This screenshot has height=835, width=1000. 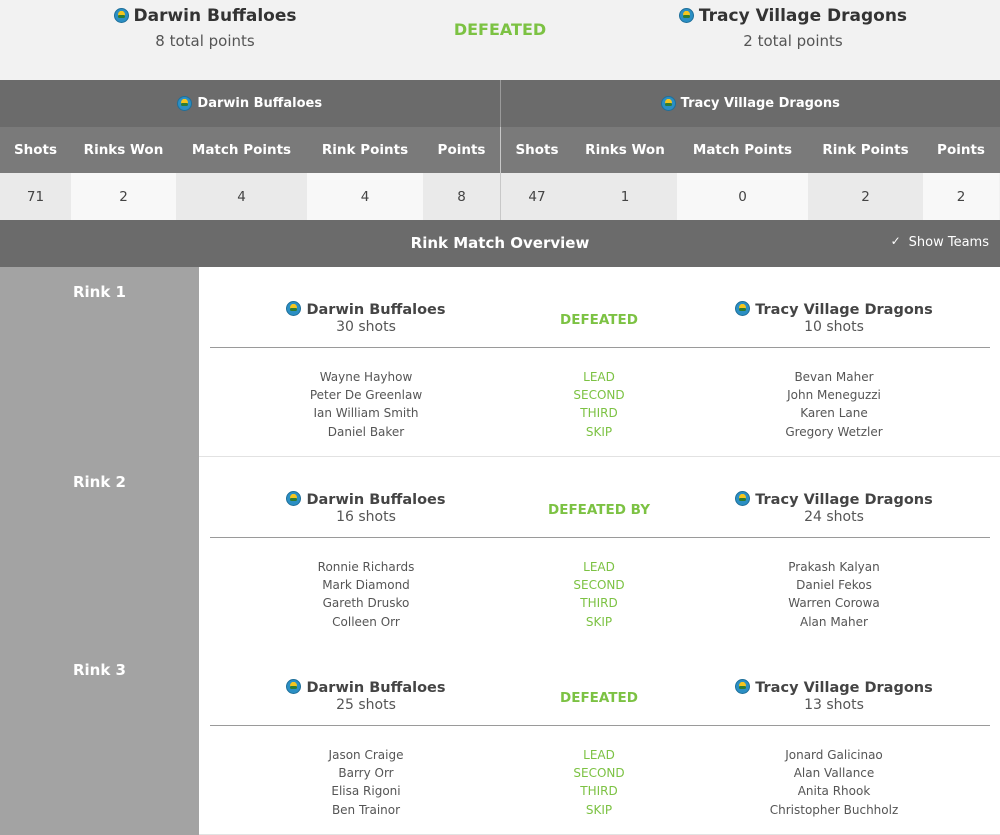 What do you see at coordinates (366, 696) in the screenshot?
I see `rink-home-team: Darwin Buffaloes 25 shots` at bounding box center [366, 696].